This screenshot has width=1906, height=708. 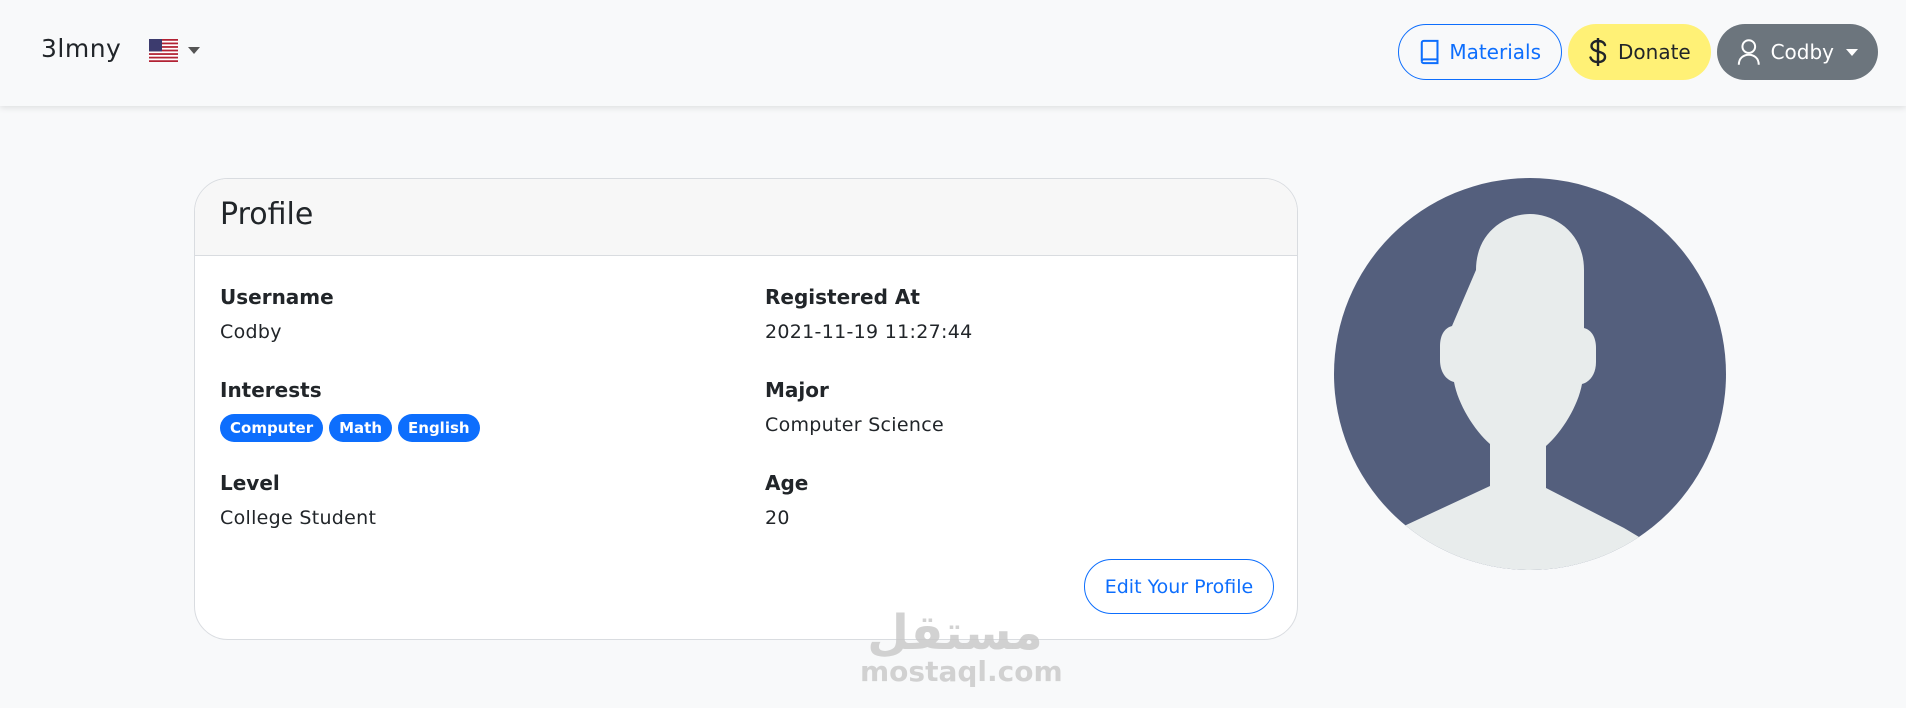 I want to click on user-label: Codby, so click(x=1802, y=52).